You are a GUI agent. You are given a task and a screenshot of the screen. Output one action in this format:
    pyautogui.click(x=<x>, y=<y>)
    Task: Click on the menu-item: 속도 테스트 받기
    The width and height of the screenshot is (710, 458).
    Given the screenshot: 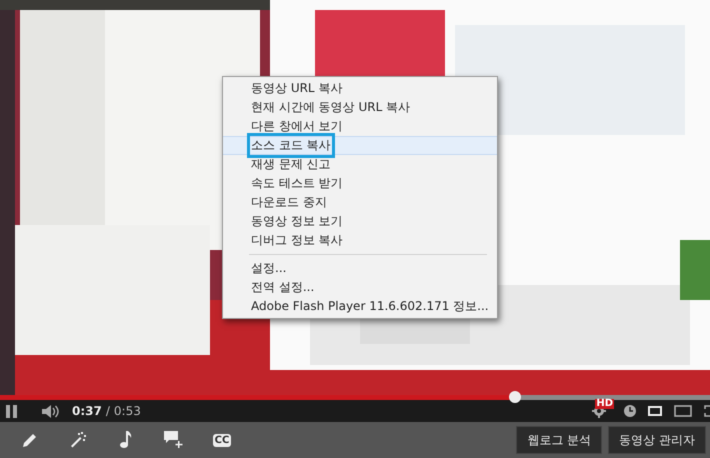 What is the action you would take?
    pyautogui.click(x=360, y=183)
    